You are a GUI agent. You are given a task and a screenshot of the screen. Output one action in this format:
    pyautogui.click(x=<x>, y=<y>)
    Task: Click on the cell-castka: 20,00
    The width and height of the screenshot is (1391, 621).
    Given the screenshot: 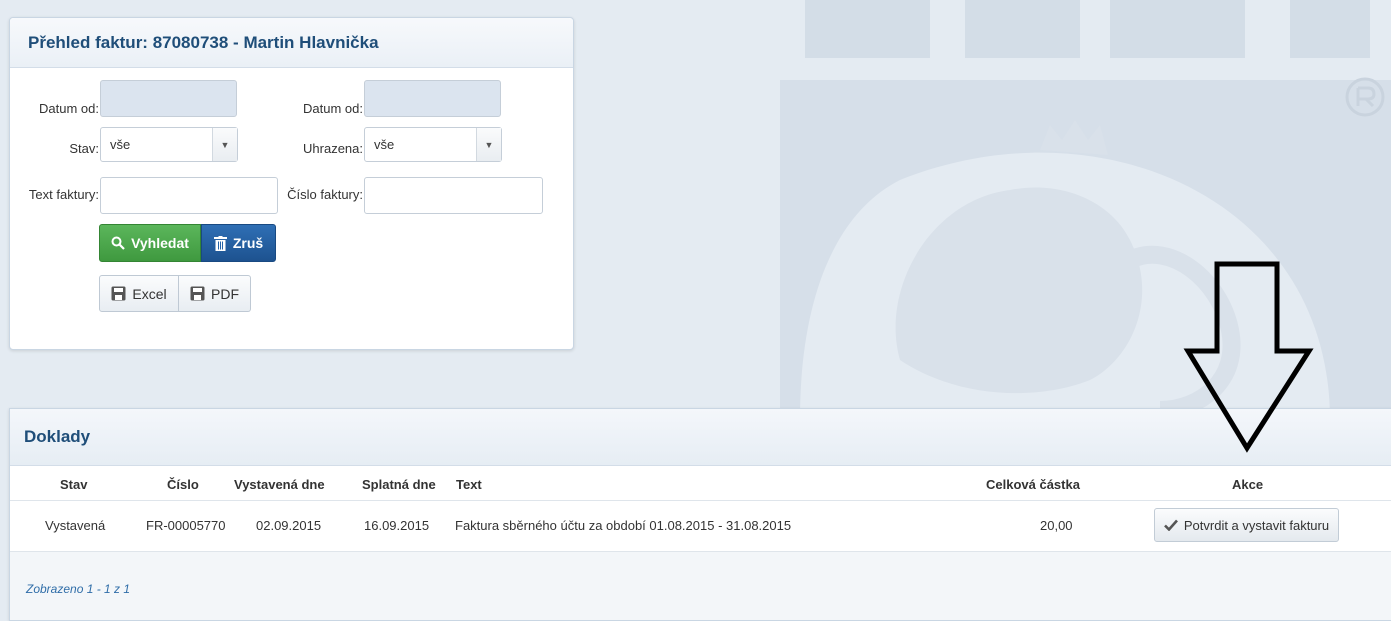 What is the action you would take?
    pyautogui.click(x=1056, y=525)
    